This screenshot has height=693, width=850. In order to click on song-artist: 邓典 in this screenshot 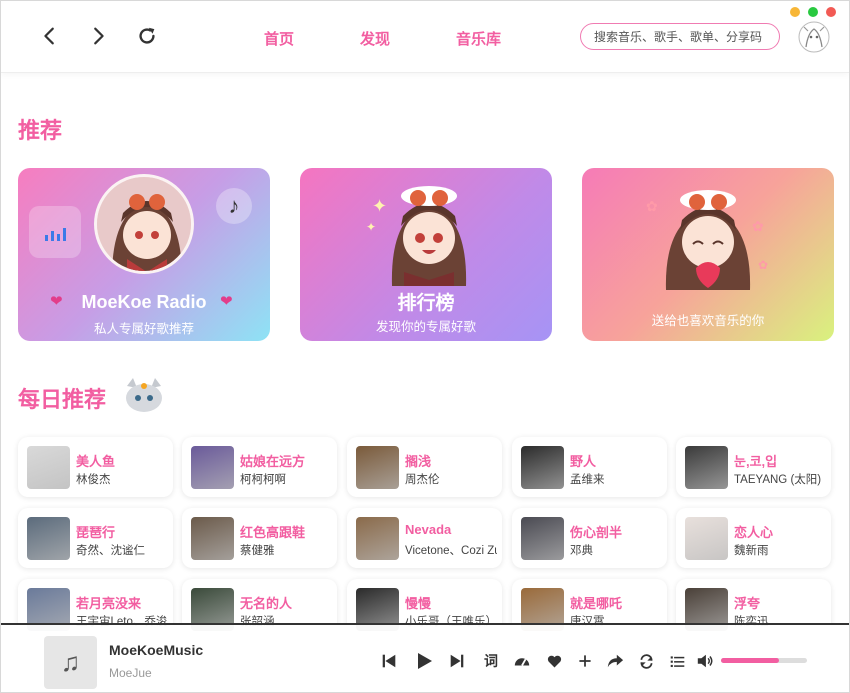, I will do `click(581, 551)`.